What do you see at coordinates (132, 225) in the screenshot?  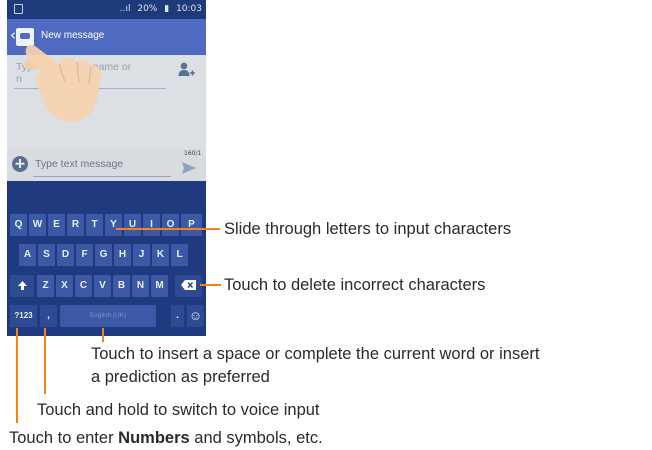 I see `key-u: U` at bounding box center [132, 225].